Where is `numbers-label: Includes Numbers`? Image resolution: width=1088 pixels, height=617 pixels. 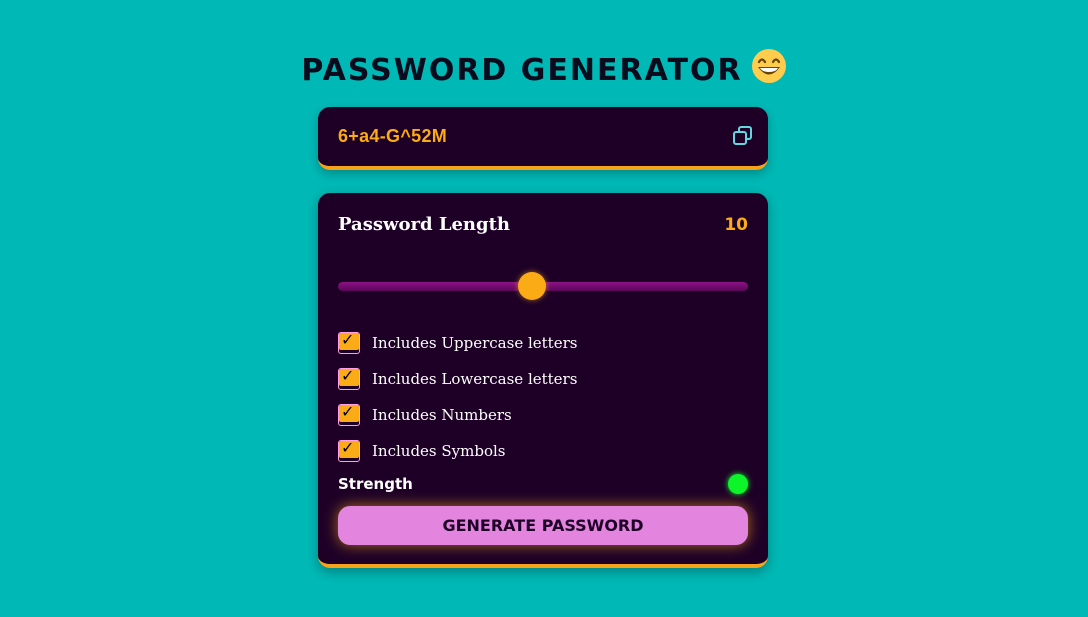
numbers-label: Includes Numbers is located at coordinates (442, 415).